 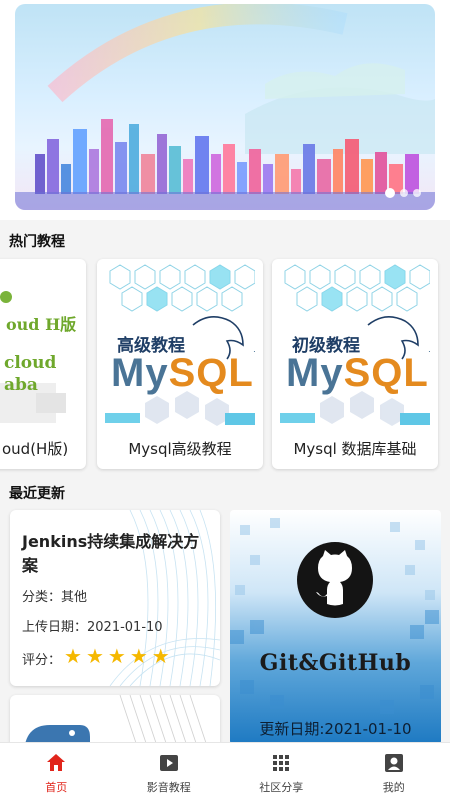 What do you see at coordinates (56, 762) in the screenshot?
I see `home-icon` at bounding box center [56, 762].